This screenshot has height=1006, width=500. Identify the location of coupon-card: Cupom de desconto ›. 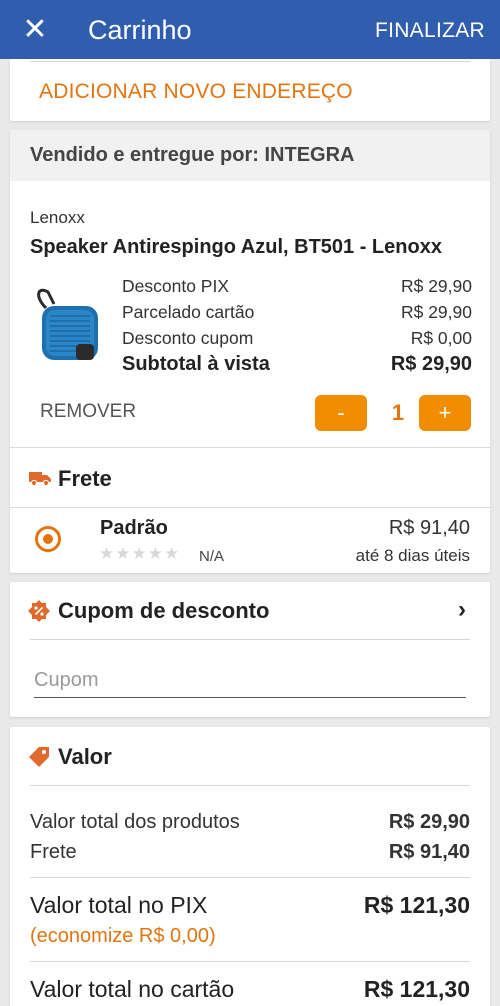
(250, 649).